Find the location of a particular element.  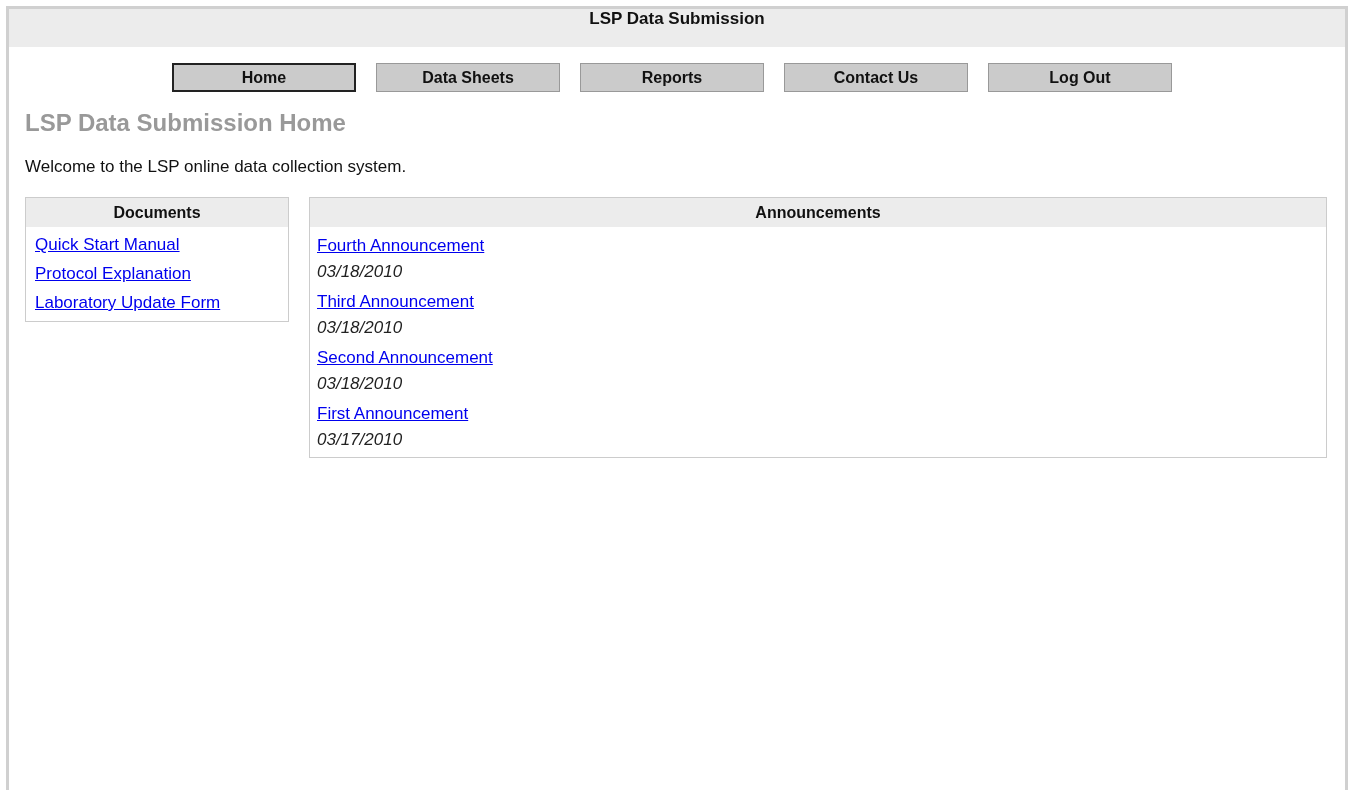

nav-tab: Home is located at coordinates (264, 77).